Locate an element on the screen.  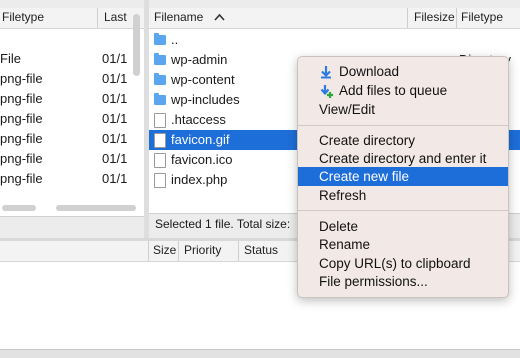
list-item: File 01/1 is located at coordinates (72, 59).